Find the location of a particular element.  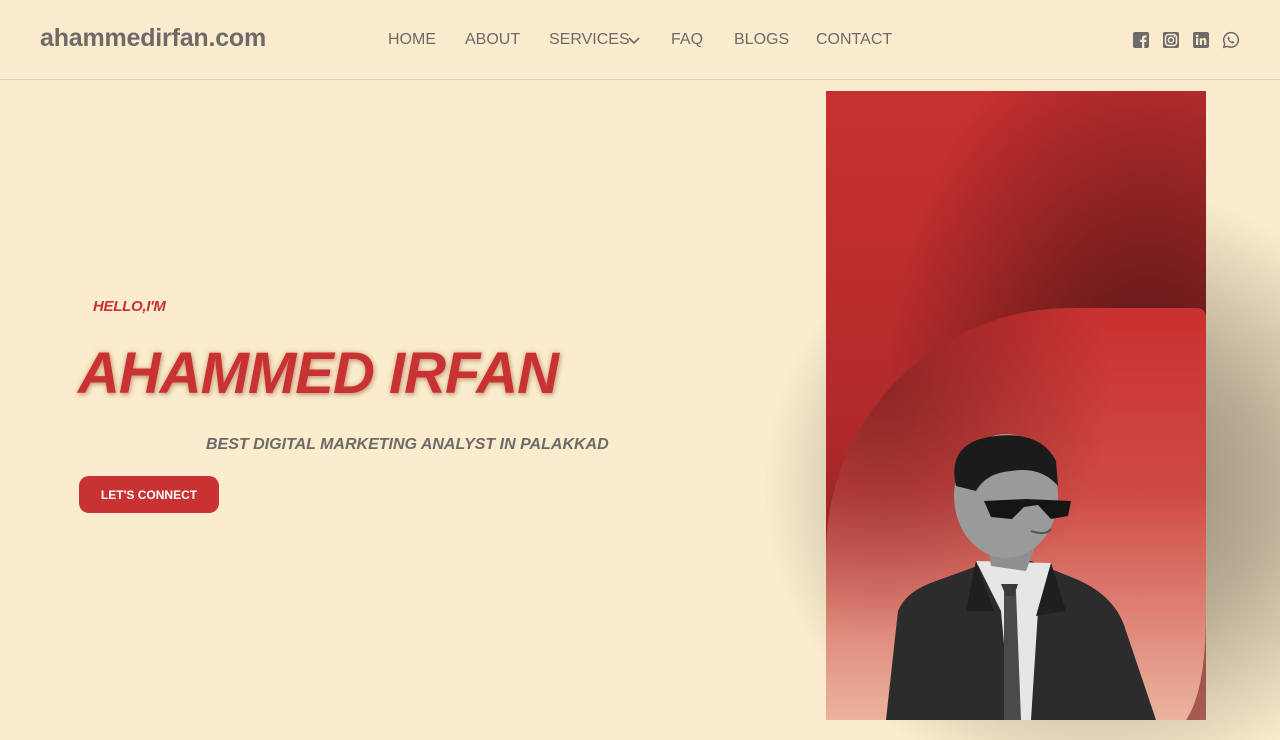

hero-greeting: HELLO,I'M is located at coordinates (129, 306).